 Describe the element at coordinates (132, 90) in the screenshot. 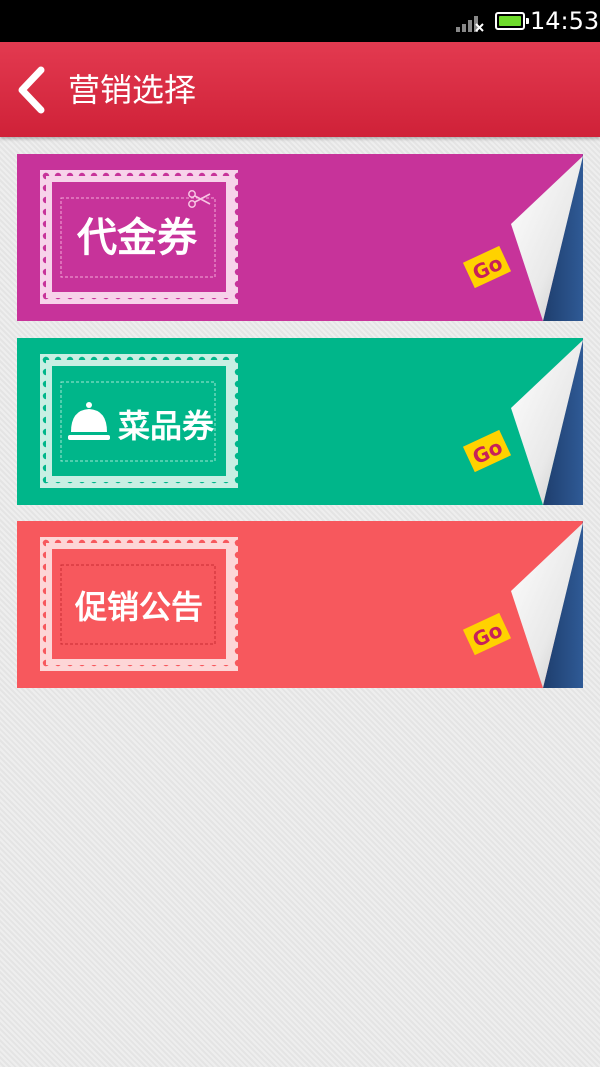

I see `page-title: 营销选择` at that location.